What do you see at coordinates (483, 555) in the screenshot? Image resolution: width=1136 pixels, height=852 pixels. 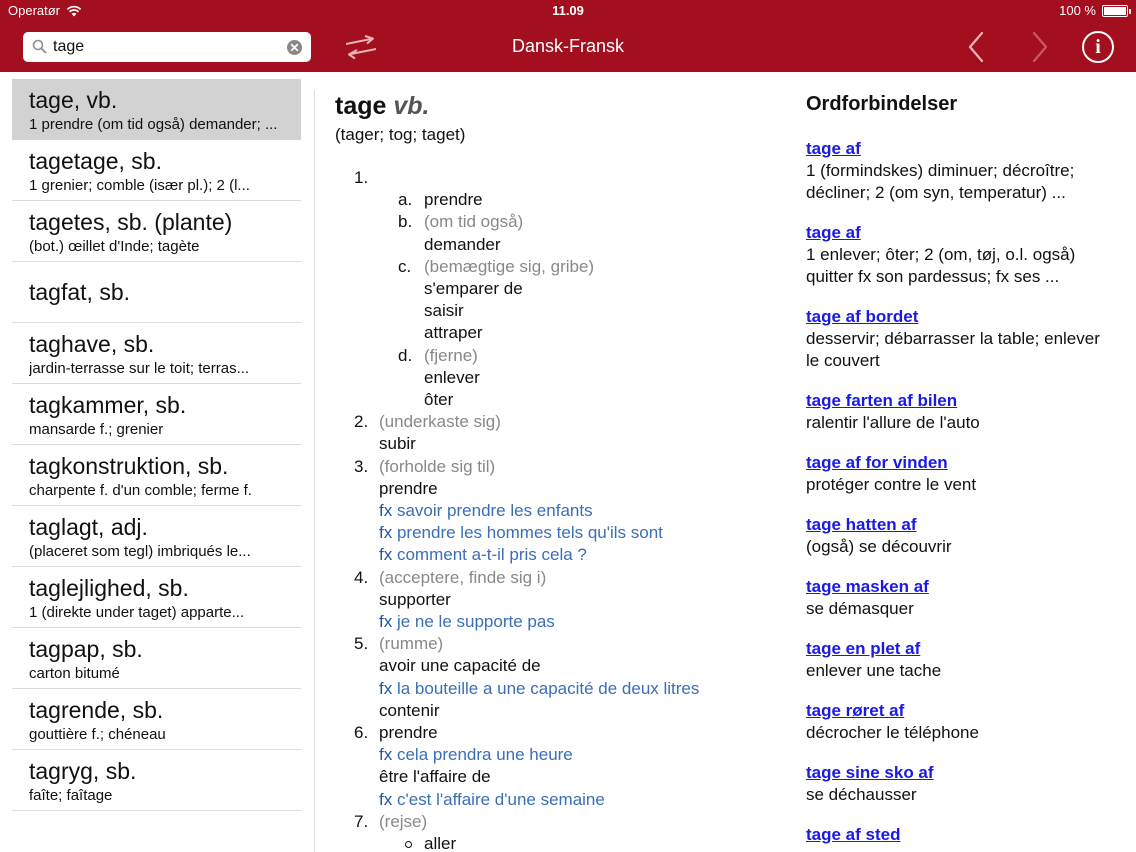 I see `example-line: fx comment a-t-il pris cela ?` at bounding box center [483, 555].